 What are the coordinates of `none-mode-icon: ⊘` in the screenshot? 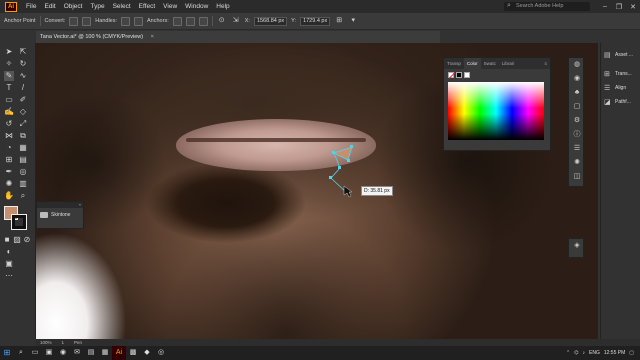 It's located at (27, 240).